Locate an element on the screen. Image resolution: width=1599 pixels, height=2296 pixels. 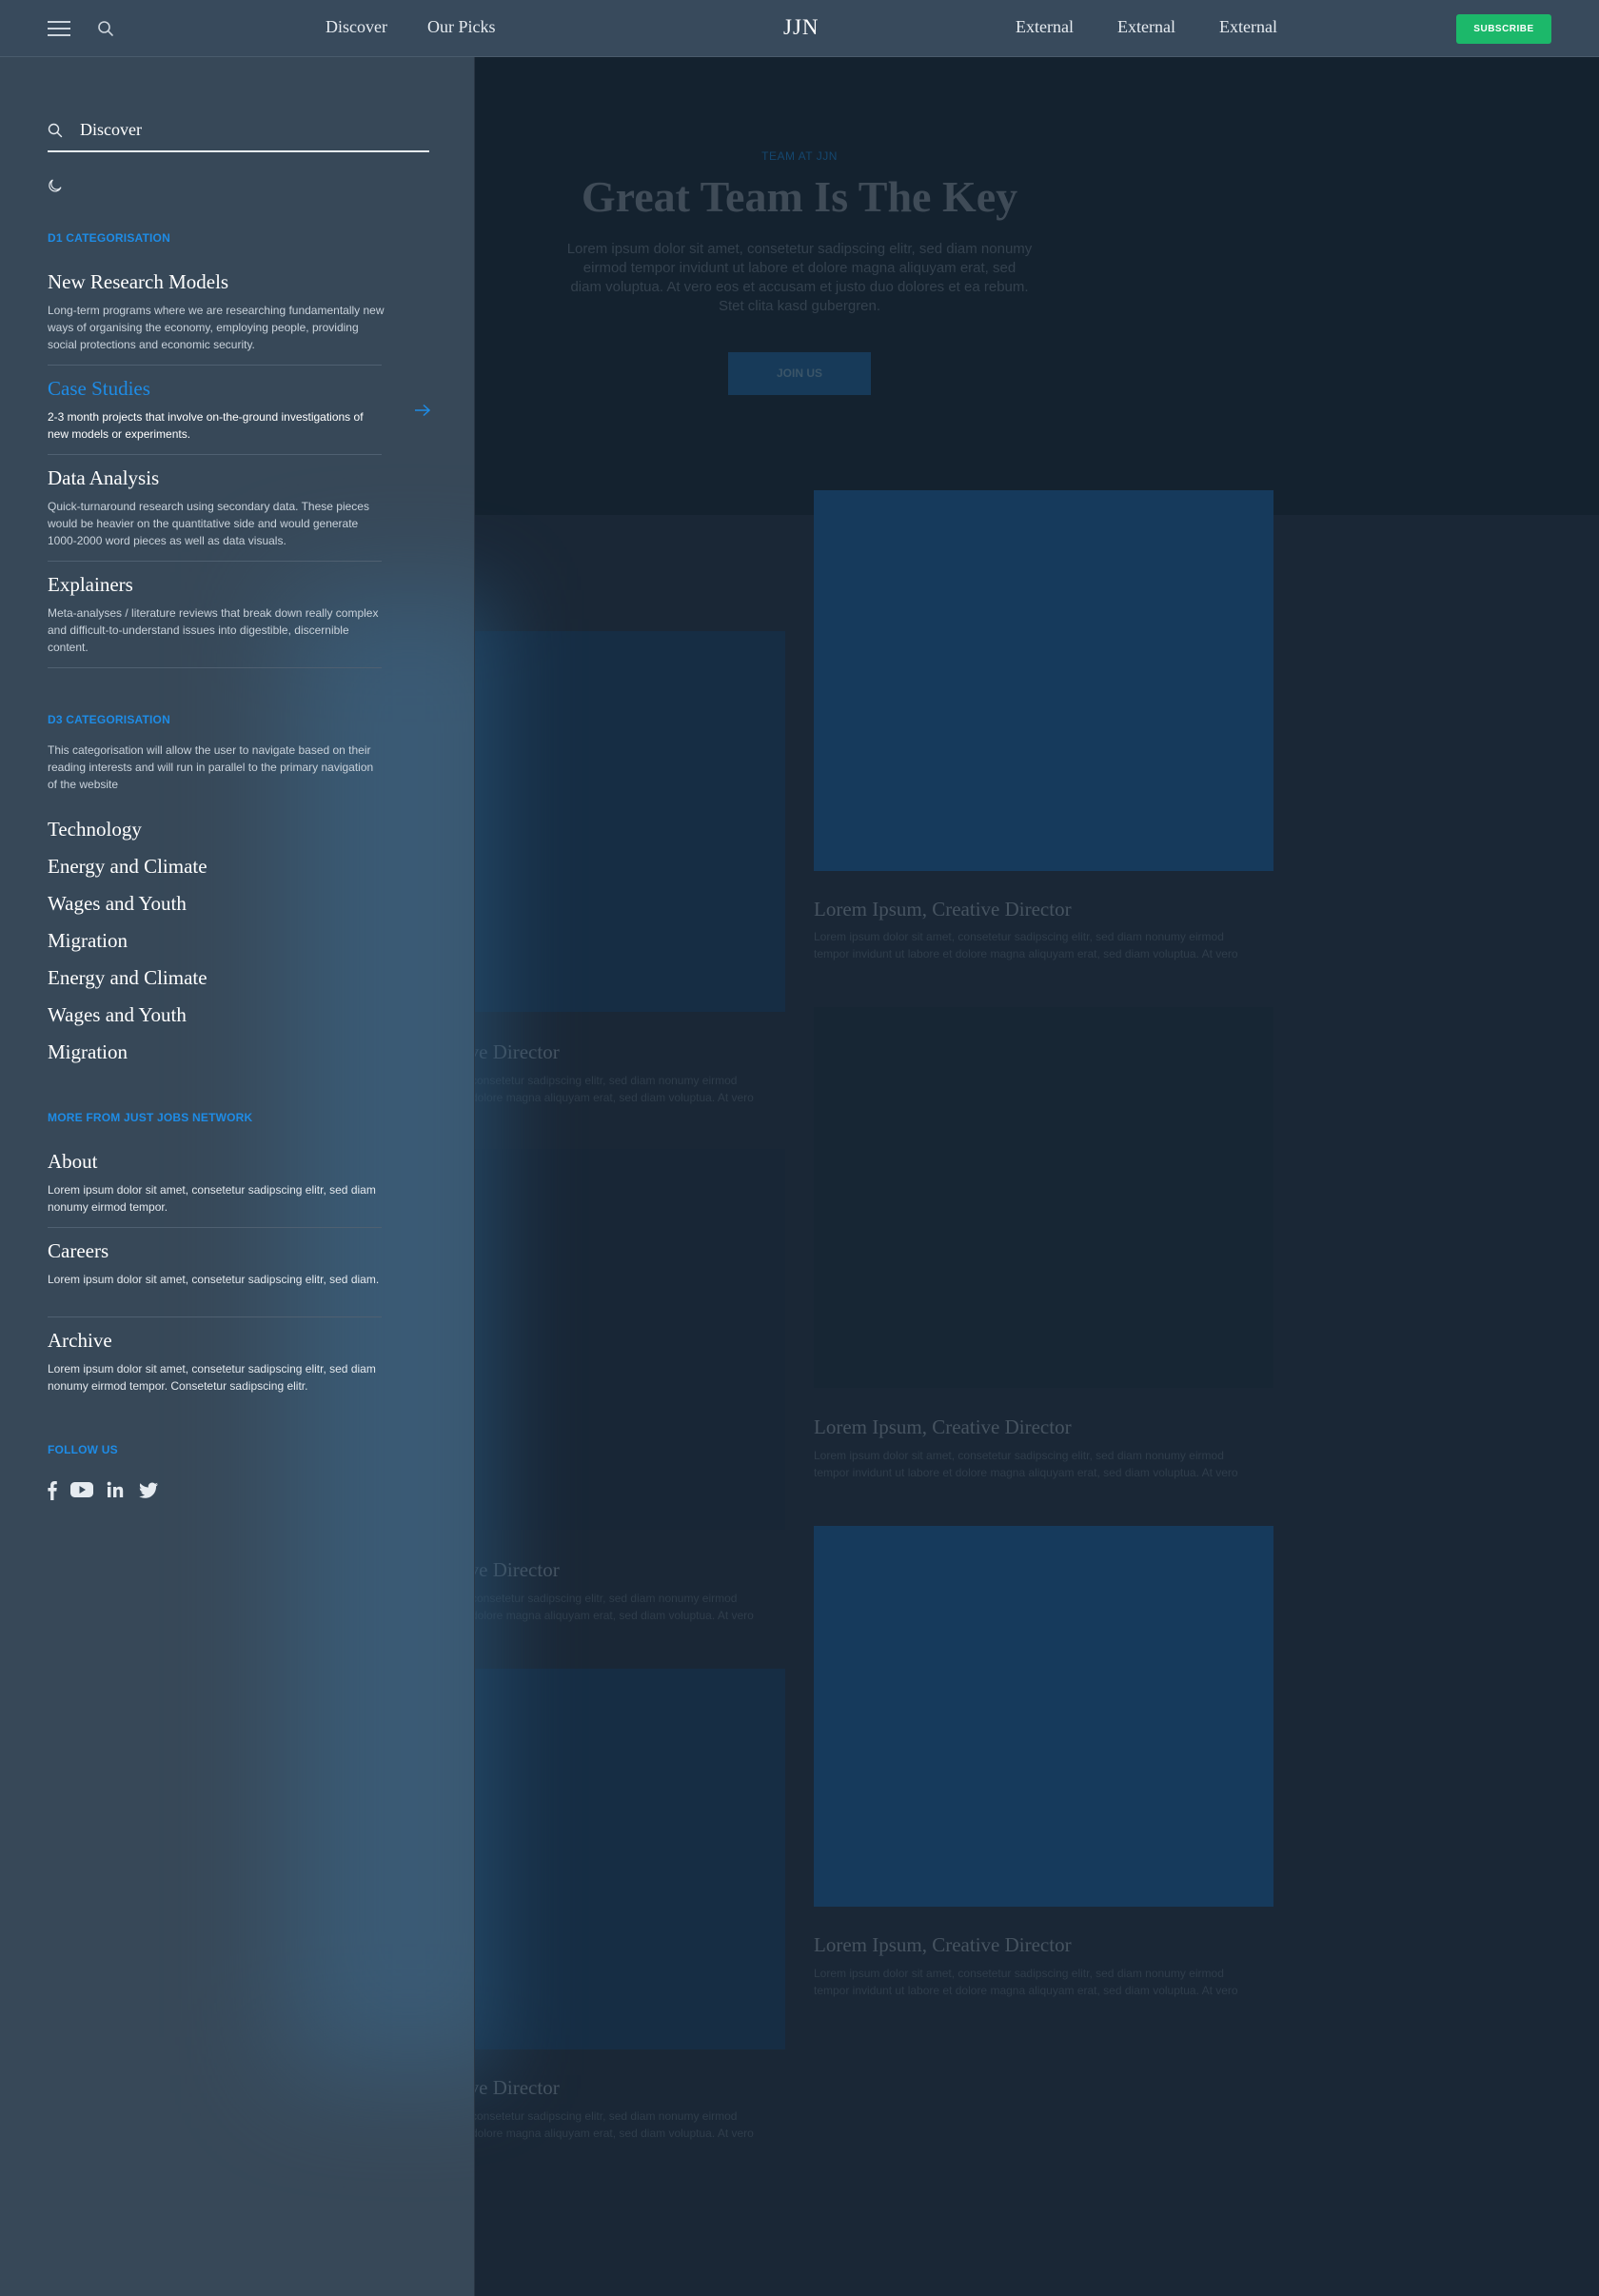
site-logo: JJN is located at coordinates (801, 27).